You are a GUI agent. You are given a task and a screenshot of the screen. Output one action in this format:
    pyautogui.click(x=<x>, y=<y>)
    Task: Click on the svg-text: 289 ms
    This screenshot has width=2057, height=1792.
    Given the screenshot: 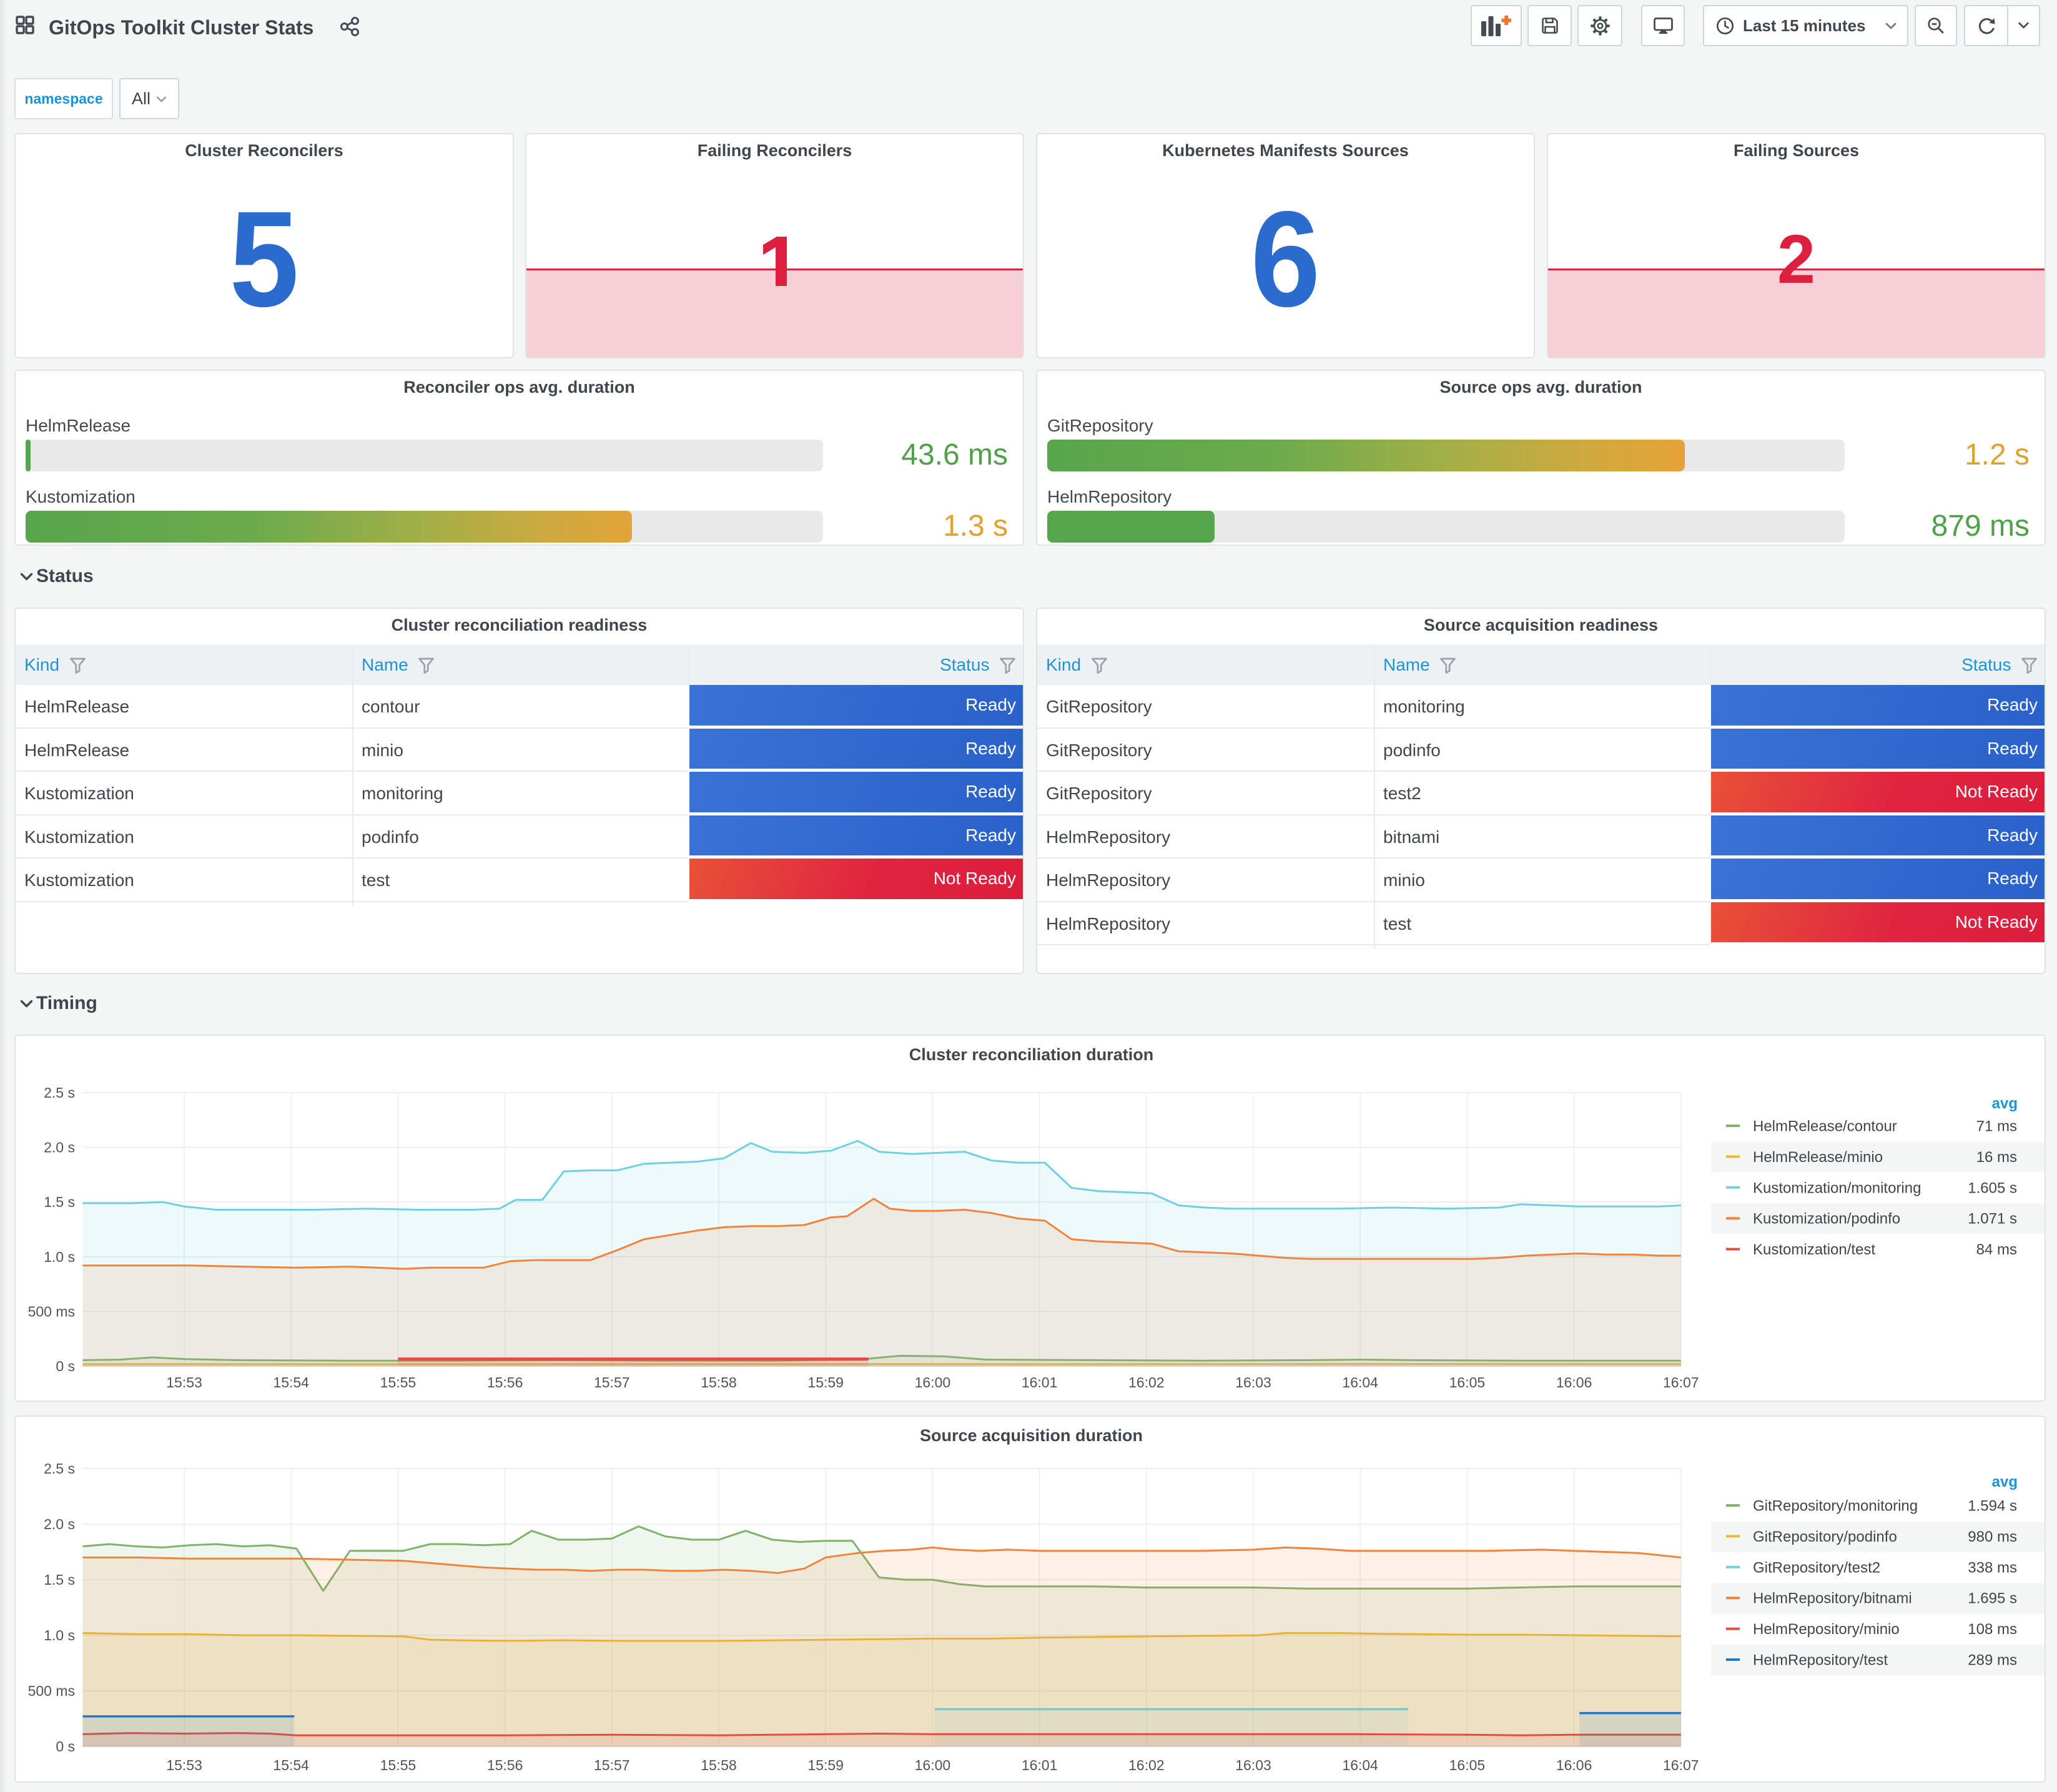 What is the action you would take?
    pyautogui.click(x=1993, y=1660)
    